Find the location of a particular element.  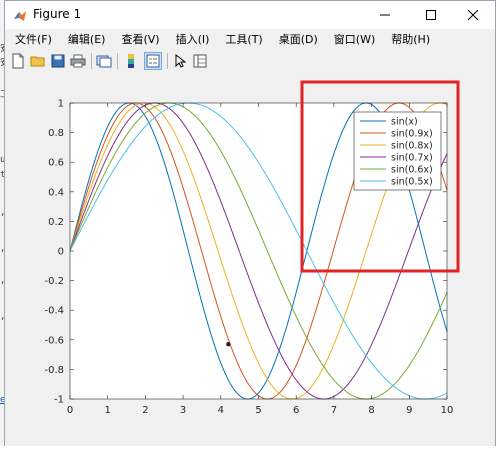

open-file-button is located at coordinates (38, 61).